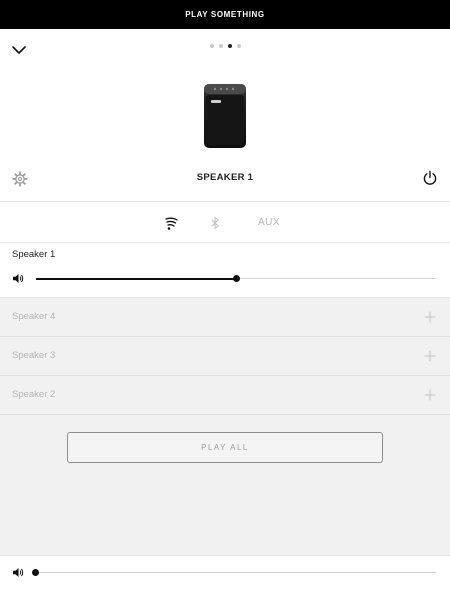  I want to click on speaker-name: SPEAKER 1, so click(225, 177).